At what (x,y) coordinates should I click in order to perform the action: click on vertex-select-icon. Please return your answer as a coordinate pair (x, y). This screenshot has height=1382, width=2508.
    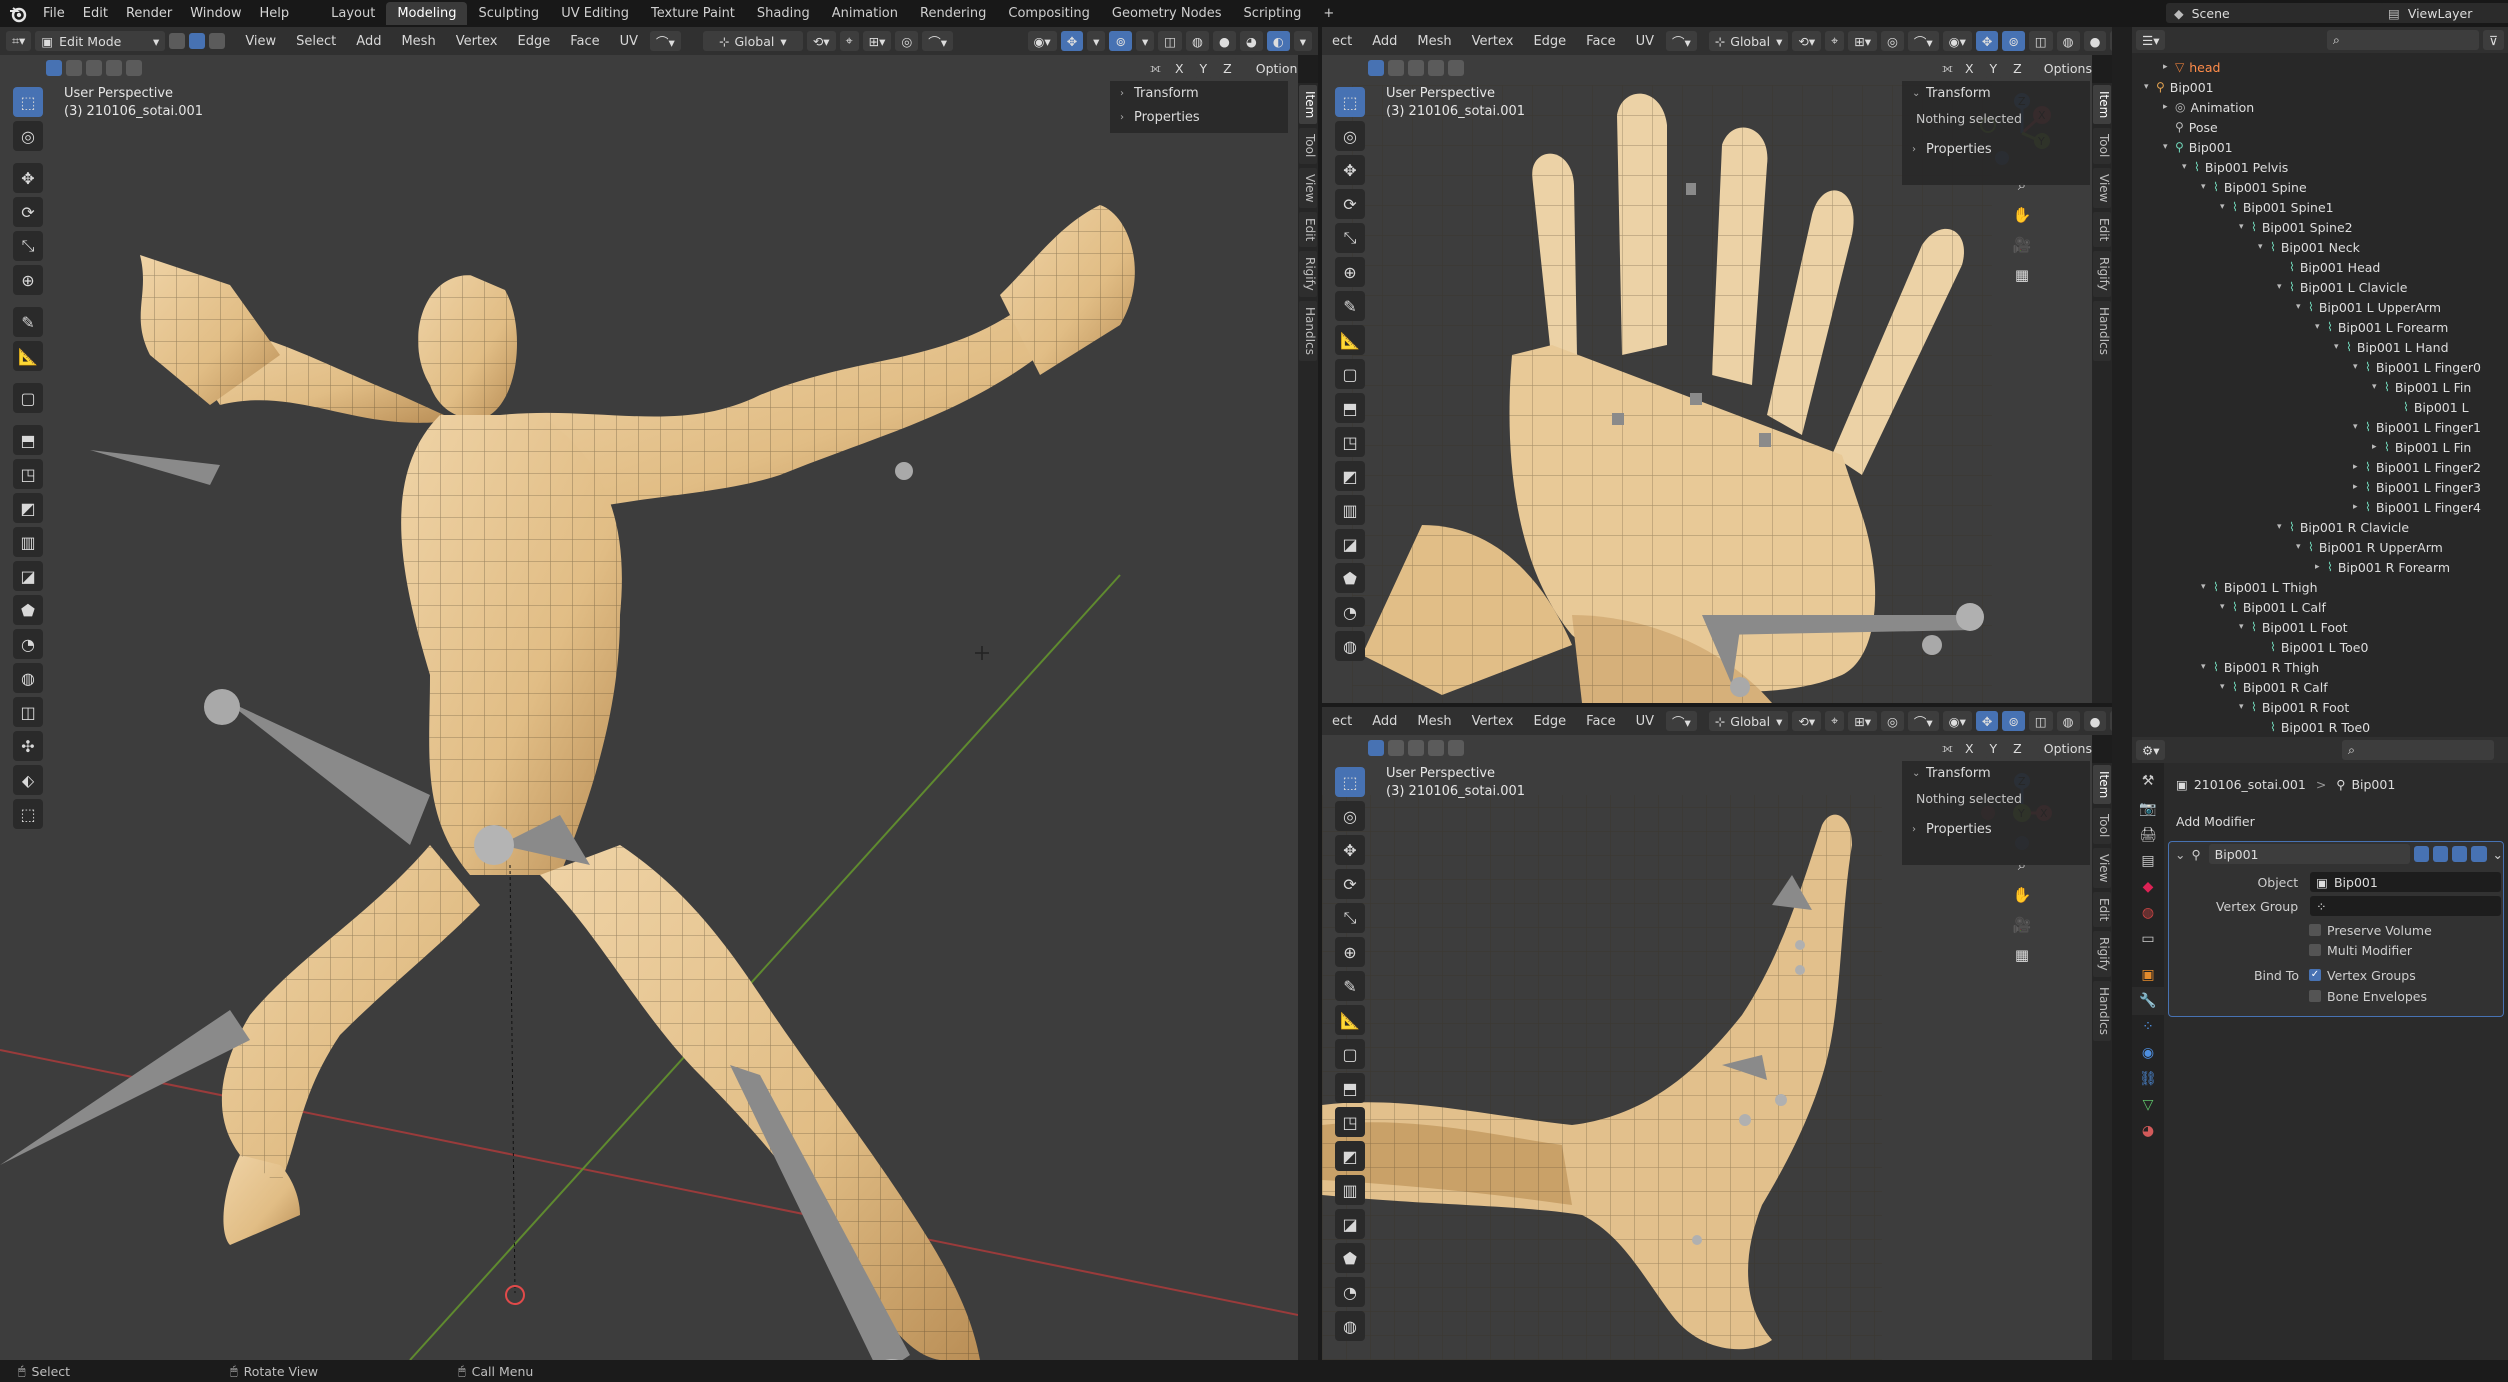
    Looking at the image, I should click on (177, 41).